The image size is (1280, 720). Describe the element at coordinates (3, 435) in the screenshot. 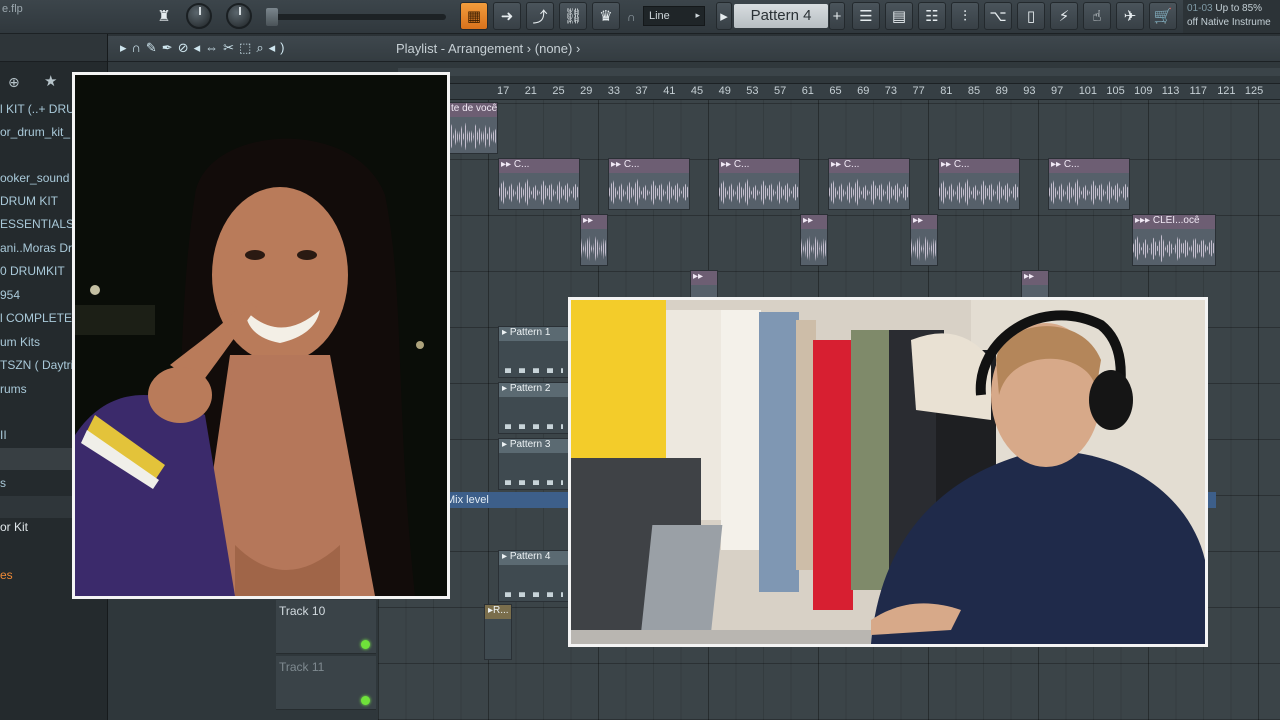

I see `browser-item: II` at that location.